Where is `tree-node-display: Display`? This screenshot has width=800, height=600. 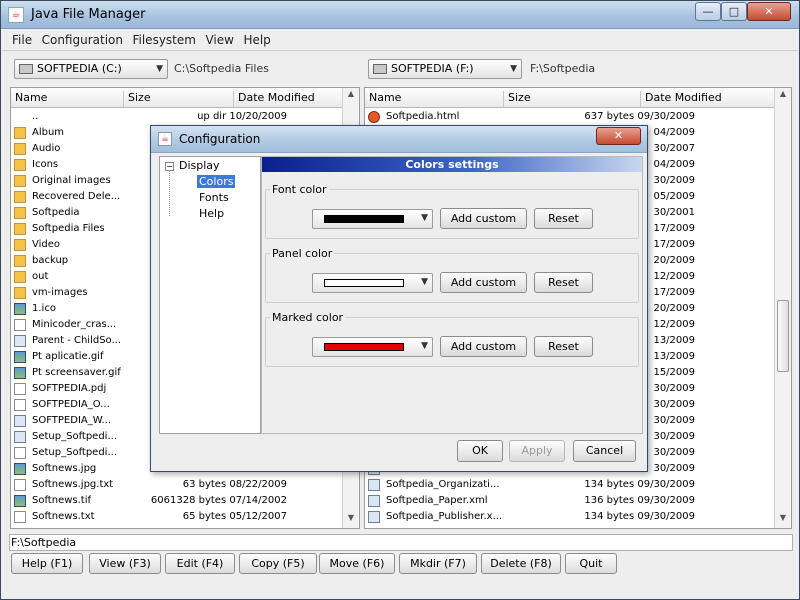 tree-node-display: Display is located at coordinates (199, 165).